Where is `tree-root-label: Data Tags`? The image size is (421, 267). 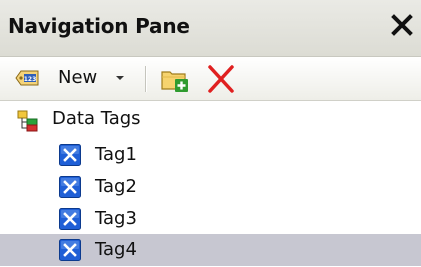
tree-root-label: Data Tags is located at coordinates (96, 118).